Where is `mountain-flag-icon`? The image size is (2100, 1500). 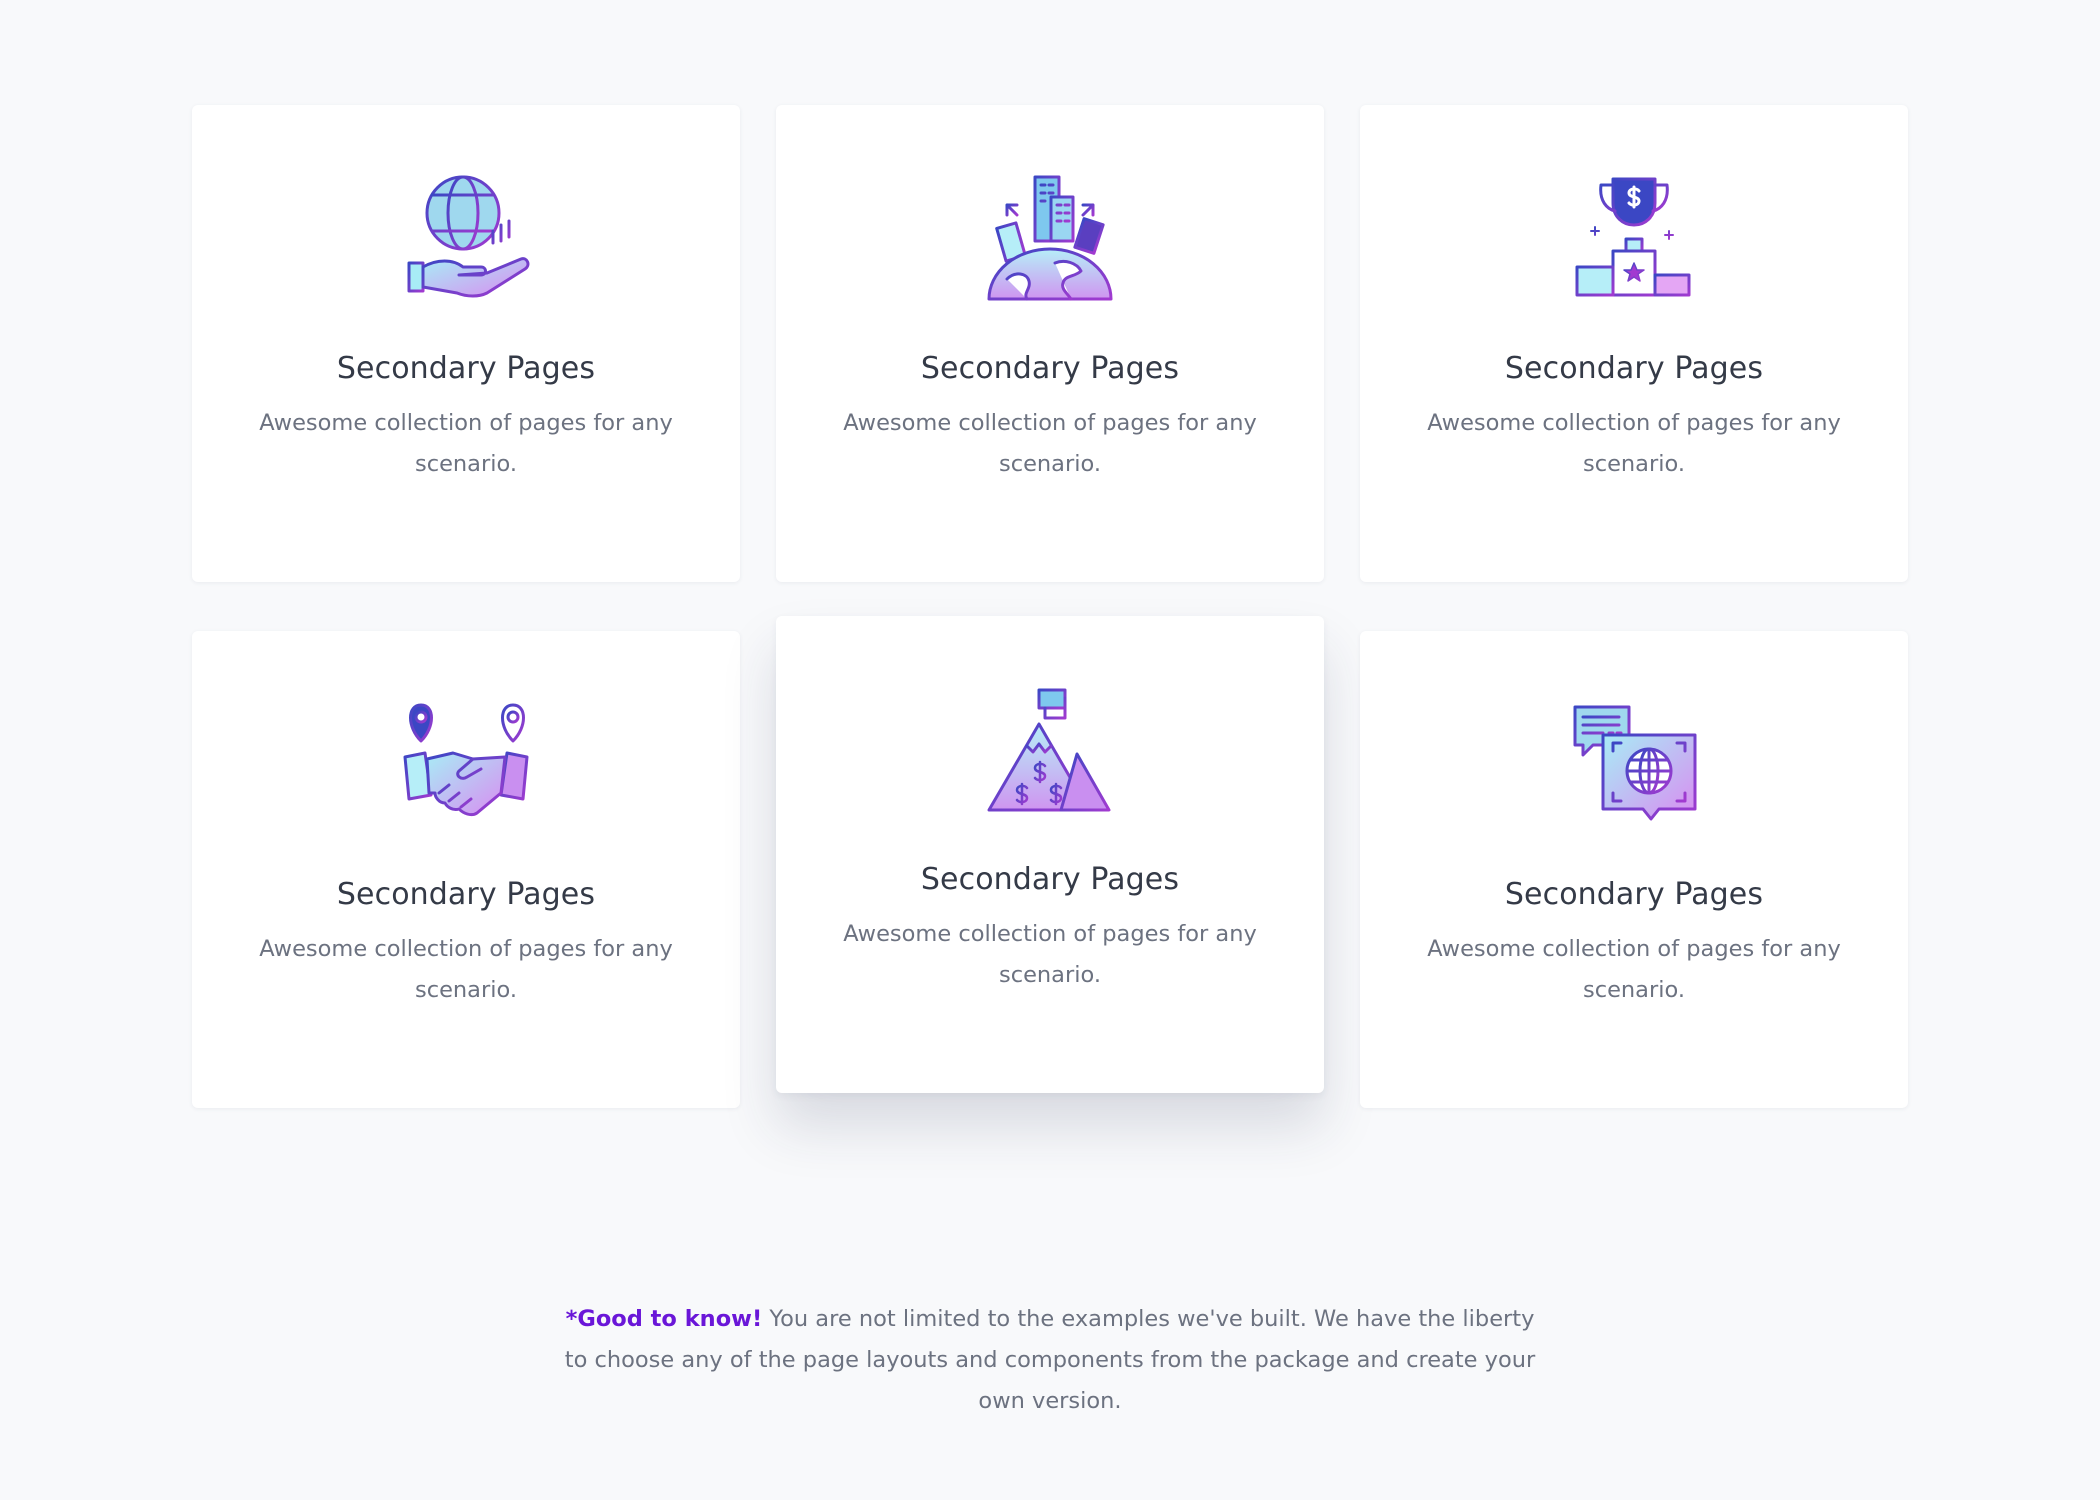 mountain-flag-icon is located at coordinates (1050, 749).